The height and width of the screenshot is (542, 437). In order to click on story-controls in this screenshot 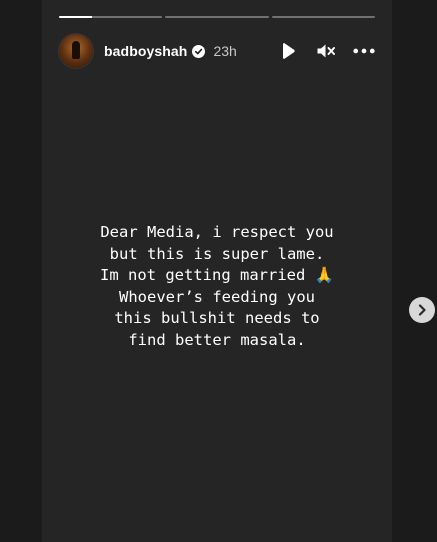, I will do `click(326, 51)`.